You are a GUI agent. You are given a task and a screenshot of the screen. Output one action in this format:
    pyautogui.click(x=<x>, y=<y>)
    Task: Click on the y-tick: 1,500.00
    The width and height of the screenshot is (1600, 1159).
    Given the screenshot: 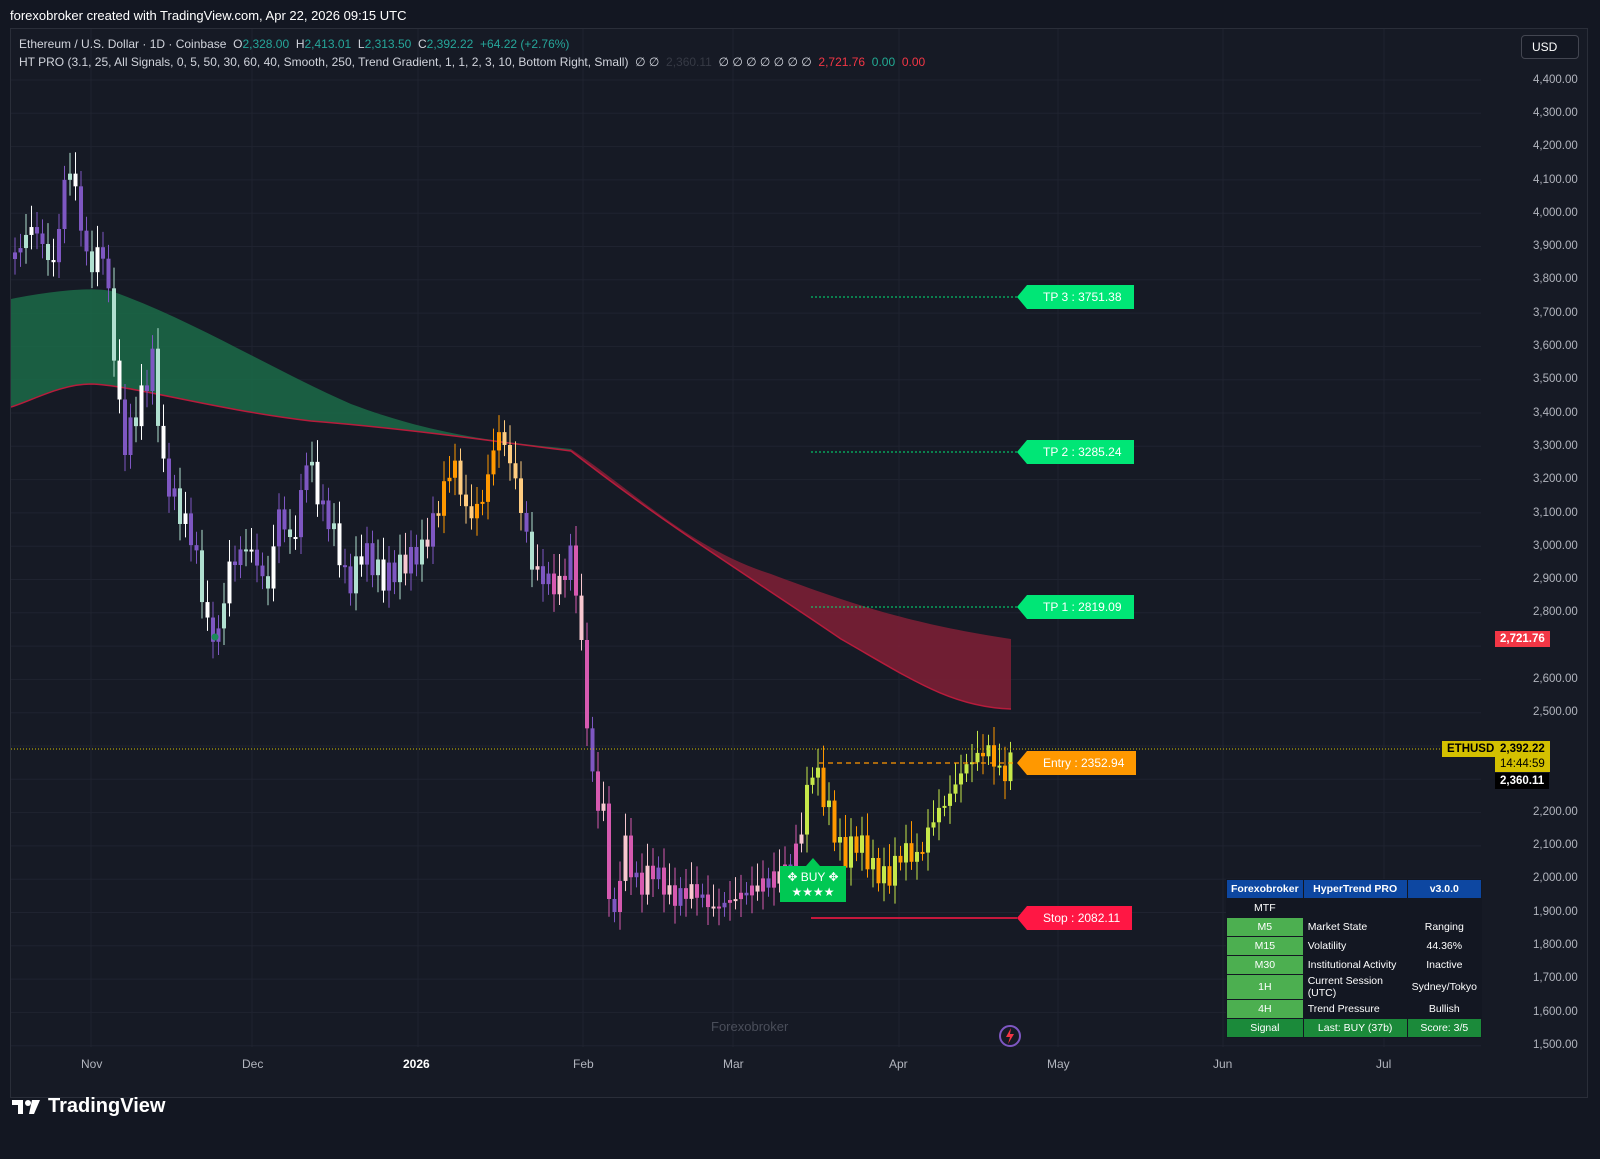 What is the action you would take?
    pyautogui.click(x=1555, y=1045)
    